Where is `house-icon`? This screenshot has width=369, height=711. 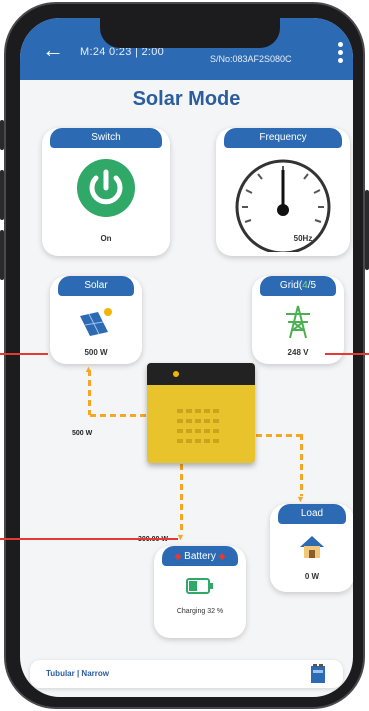
house-icon is located at coordinates (312, 547).